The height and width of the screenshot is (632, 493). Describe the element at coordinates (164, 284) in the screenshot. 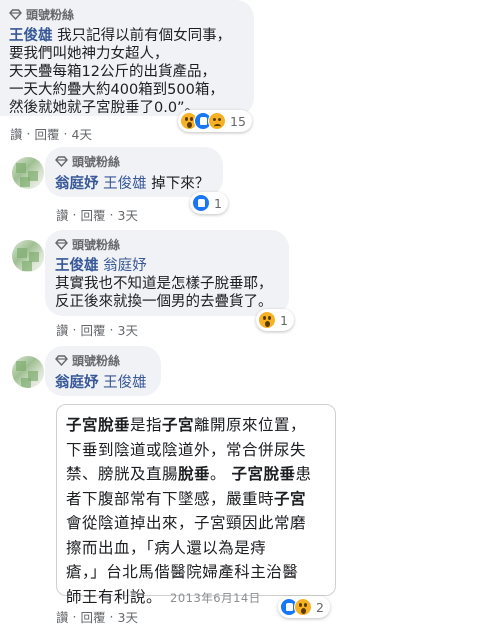

I see `comment-line: 其實我也不知道是怎樣子脫垂耶，` at that location.